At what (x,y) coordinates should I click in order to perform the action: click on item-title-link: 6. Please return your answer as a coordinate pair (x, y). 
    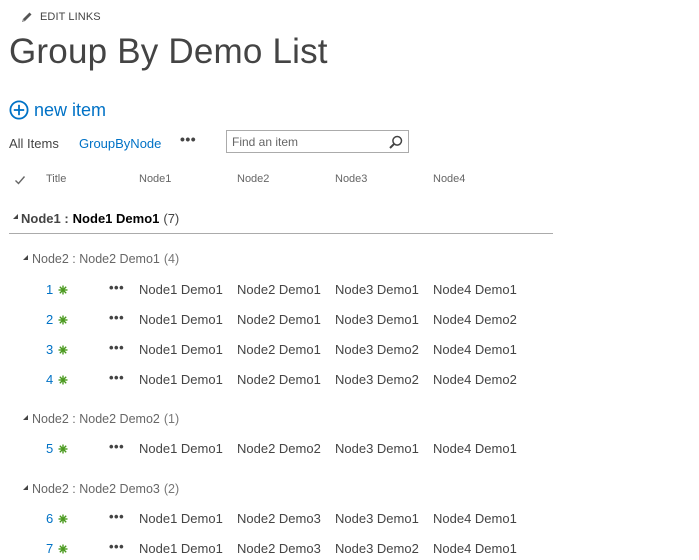
    Looking at the image, I should click on (51, 518).